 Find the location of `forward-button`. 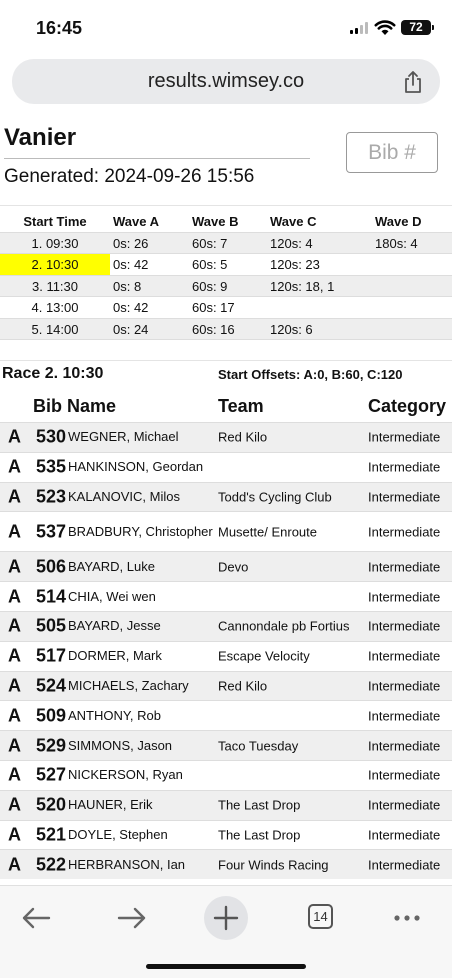

forward-button is located at coordinates (132, 918).